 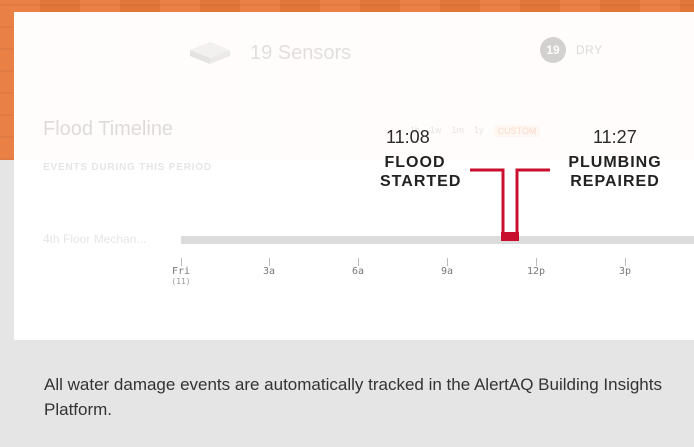 What do you see at coordinates (615, 137) in the screenshot?
I see `flood-end-time: 11:27` at bounding box center [615, 137].